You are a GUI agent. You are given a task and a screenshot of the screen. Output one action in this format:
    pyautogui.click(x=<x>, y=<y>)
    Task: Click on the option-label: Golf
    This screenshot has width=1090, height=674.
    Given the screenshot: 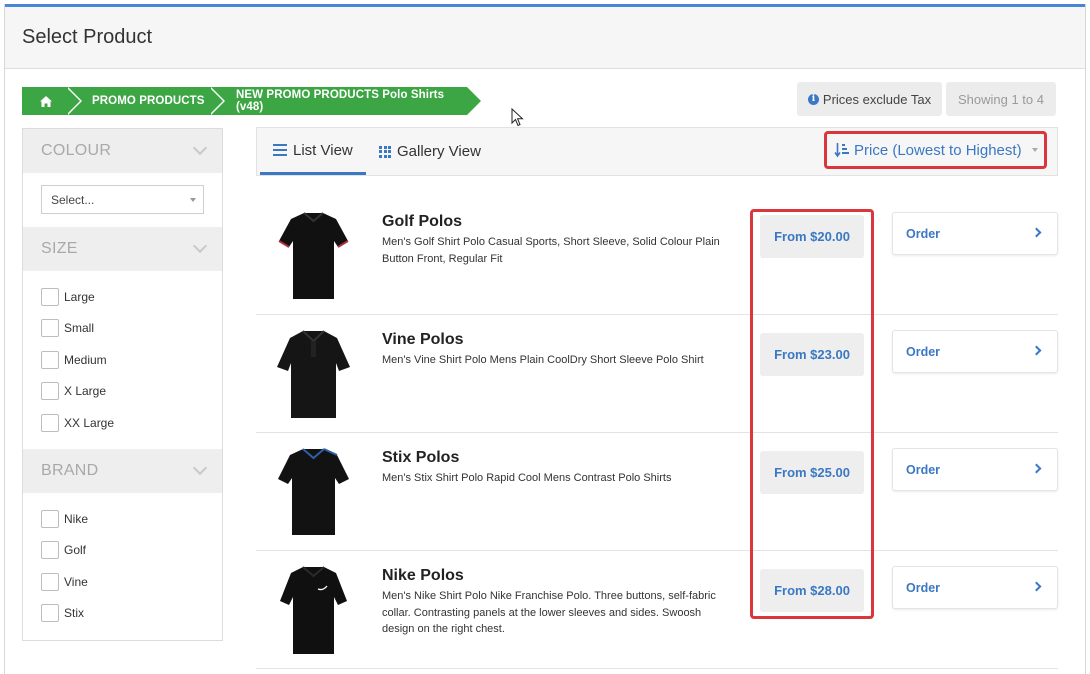 What is the action you would take?
    pyautogui.click(x=75, y=550)
    